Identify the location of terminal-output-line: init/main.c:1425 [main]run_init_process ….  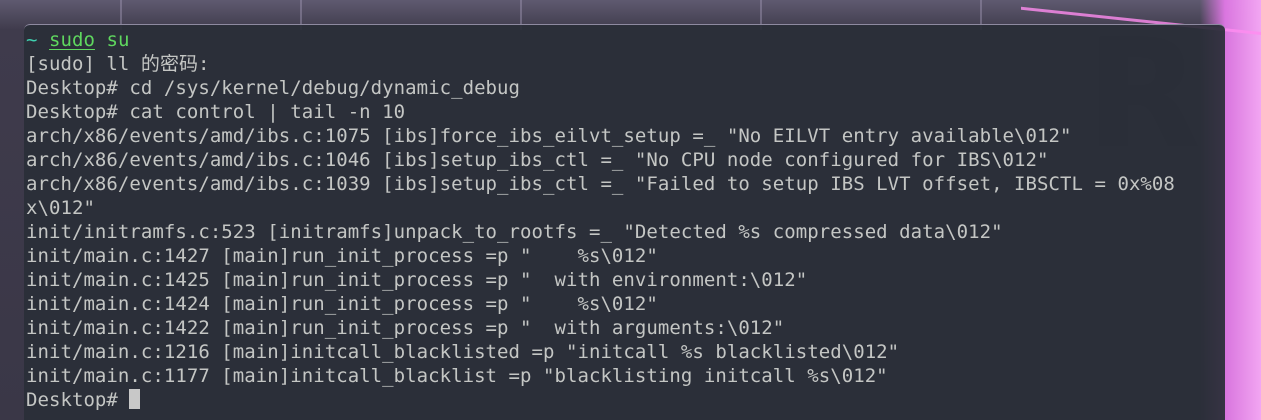
(417, 280).